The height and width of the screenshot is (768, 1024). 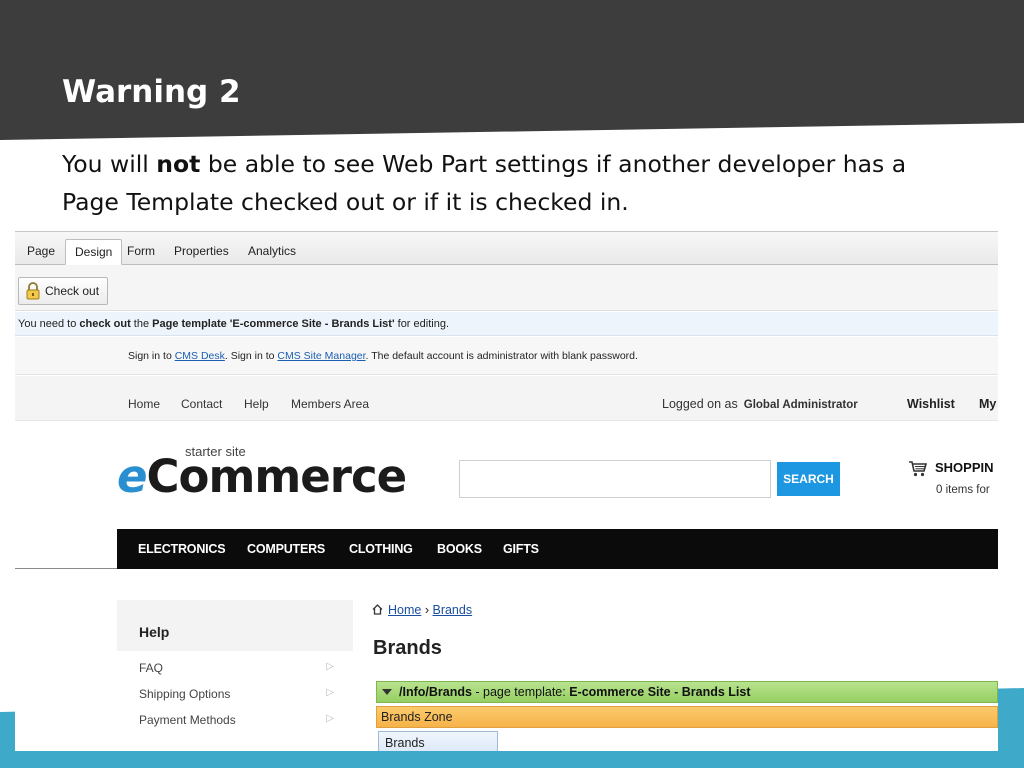 I want to click on template-bar-text: - page template:, so click(x=520, y=692).